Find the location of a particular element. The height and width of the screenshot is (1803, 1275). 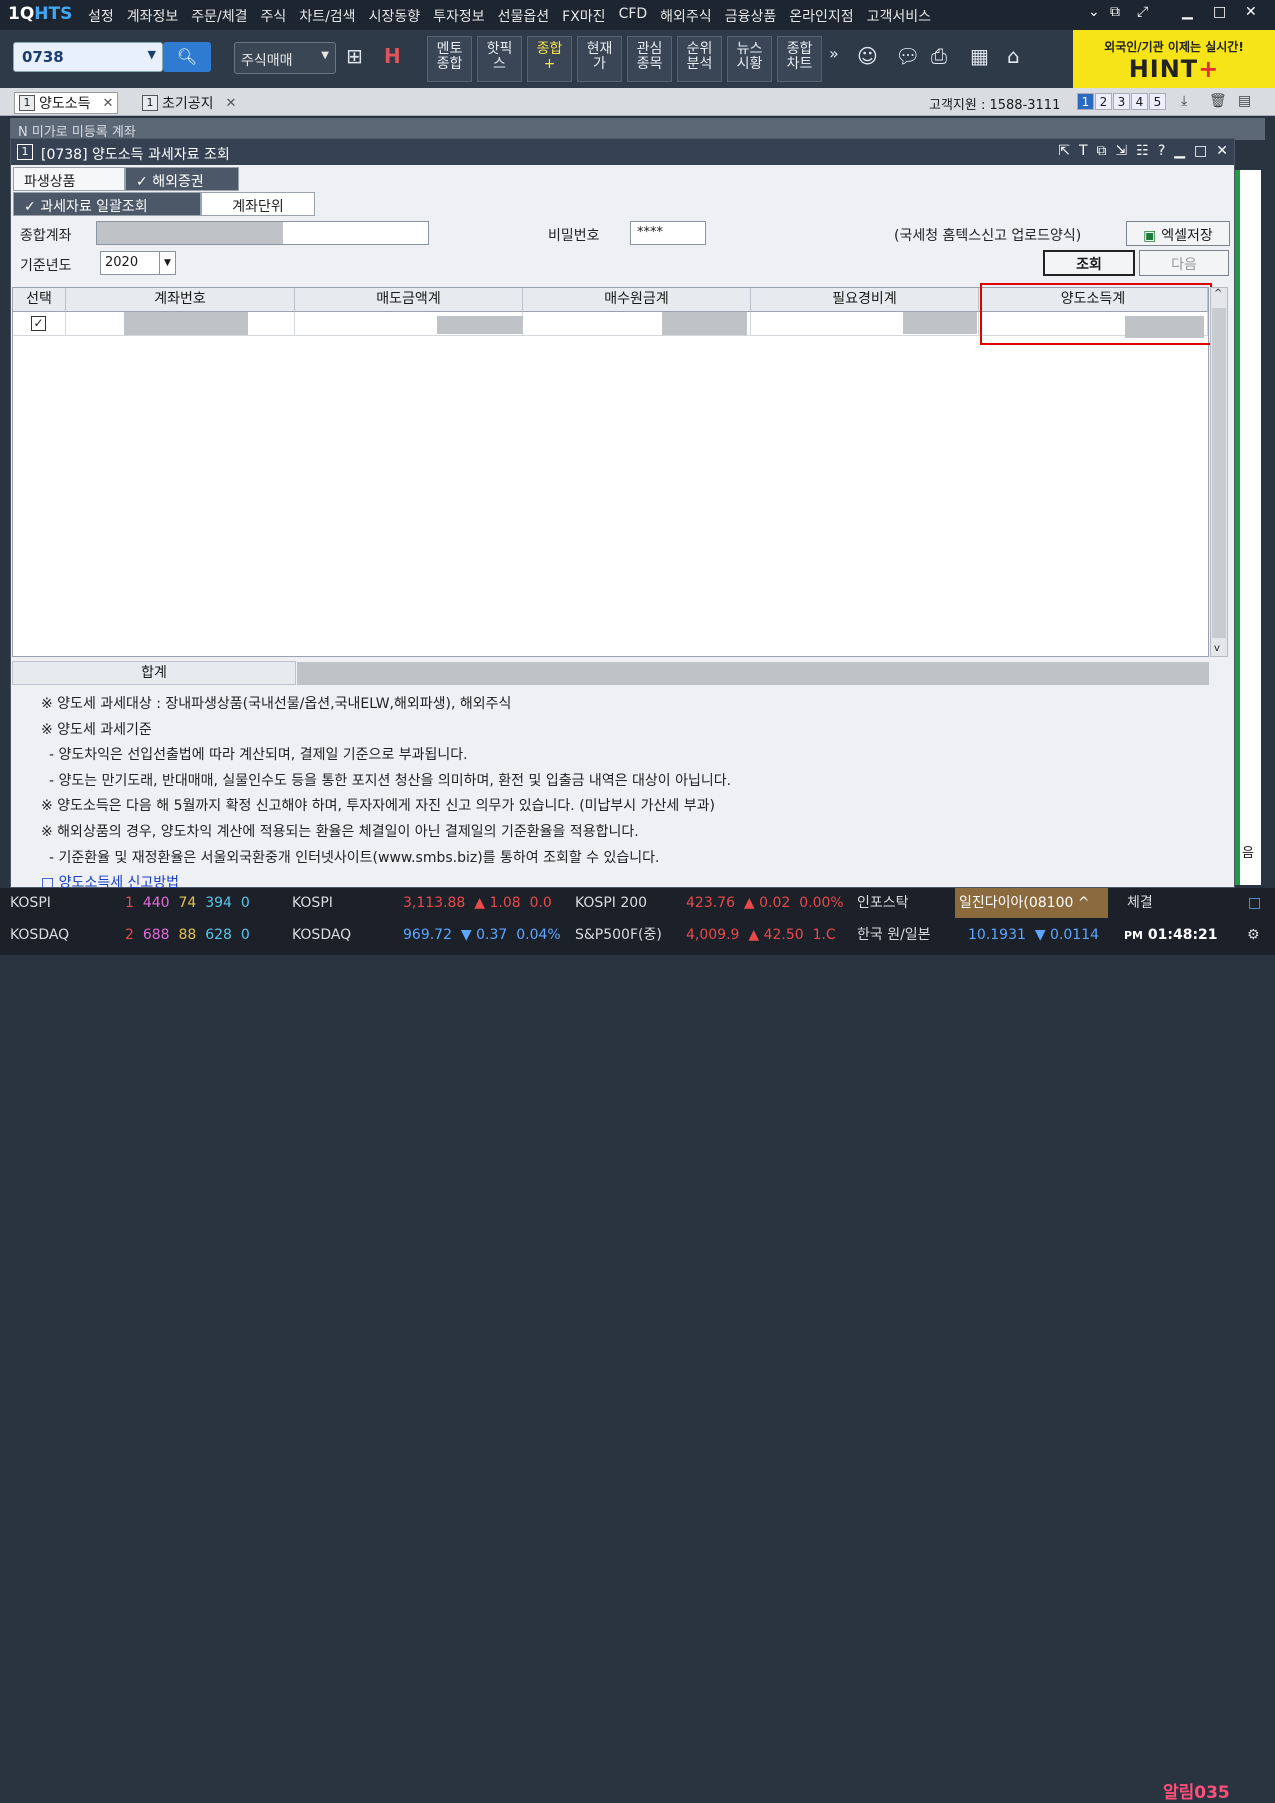

col-select: 선택 is located at coordinates (39, 300).